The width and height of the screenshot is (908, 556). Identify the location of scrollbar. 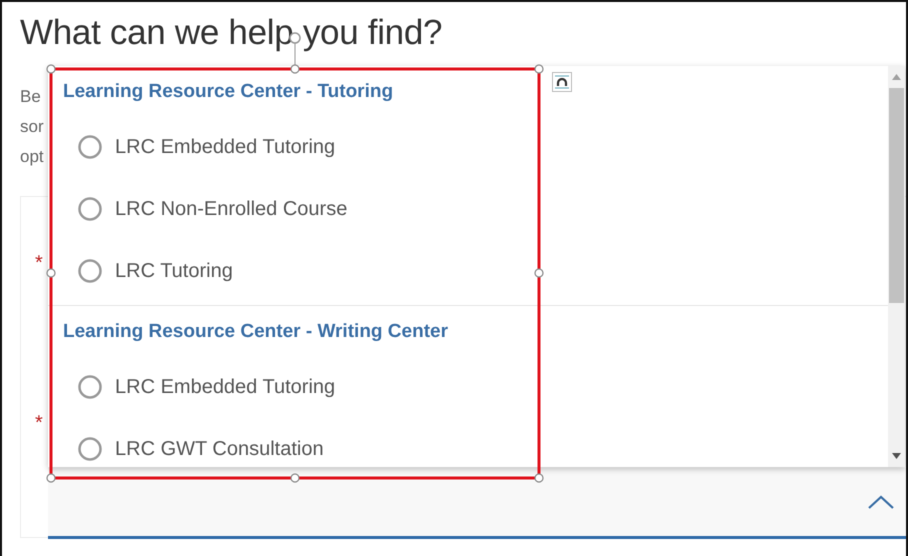
(896, 266).